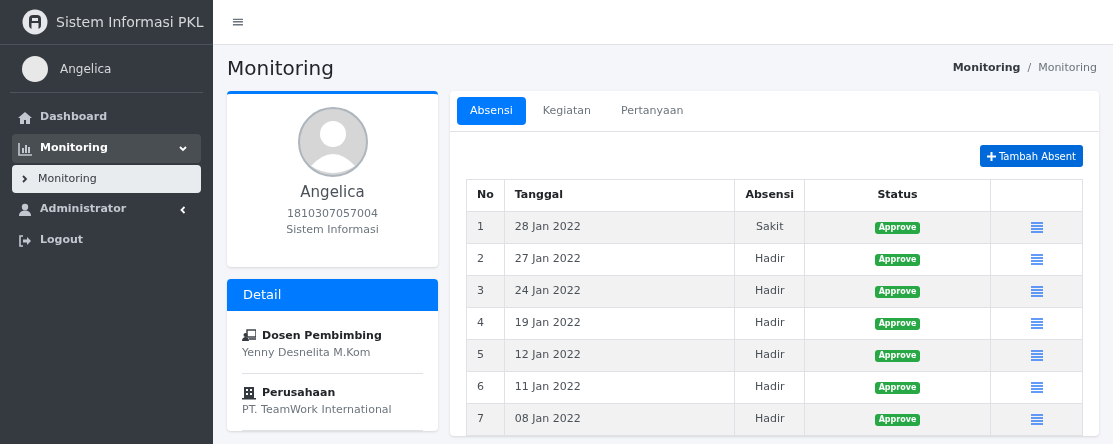 This screenshot has width=1113, height=444. What do you see at coordinates (86, 68) in the screenshot?
I see `user-name: Angelica` at bounding box center [86, 68].